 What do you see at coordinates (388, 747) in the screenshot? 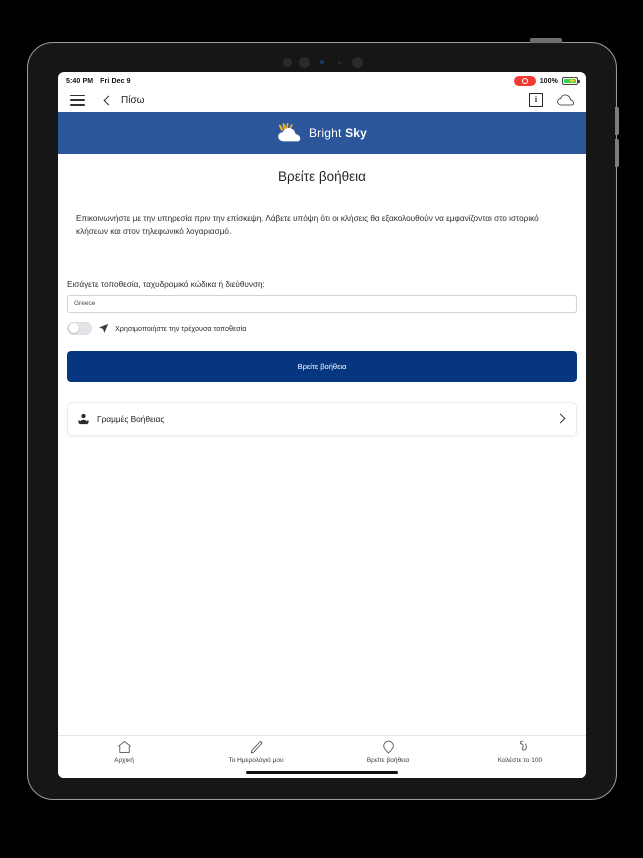
I see `map-pin-icon` at bounding box center [388, 747].